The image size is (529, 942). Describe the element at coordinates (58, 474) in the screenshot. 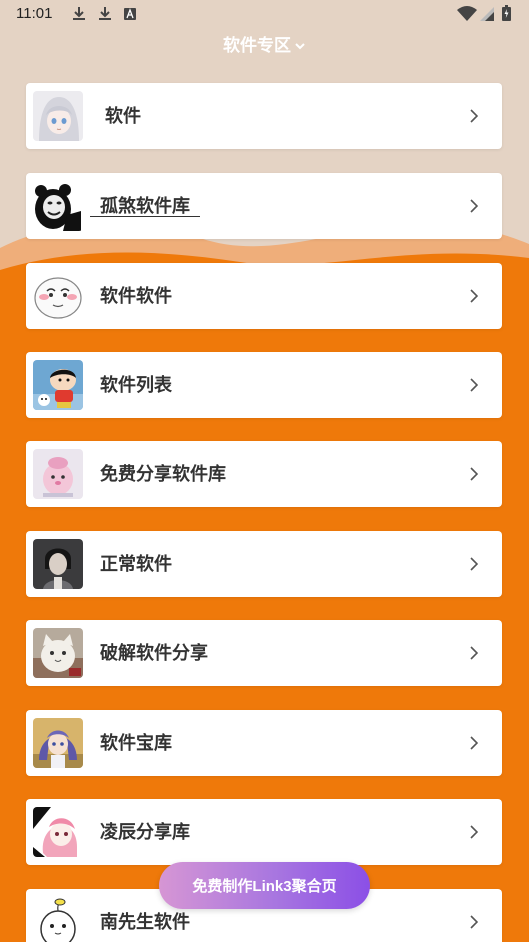

I see `pink-plush-avatar` at that location.